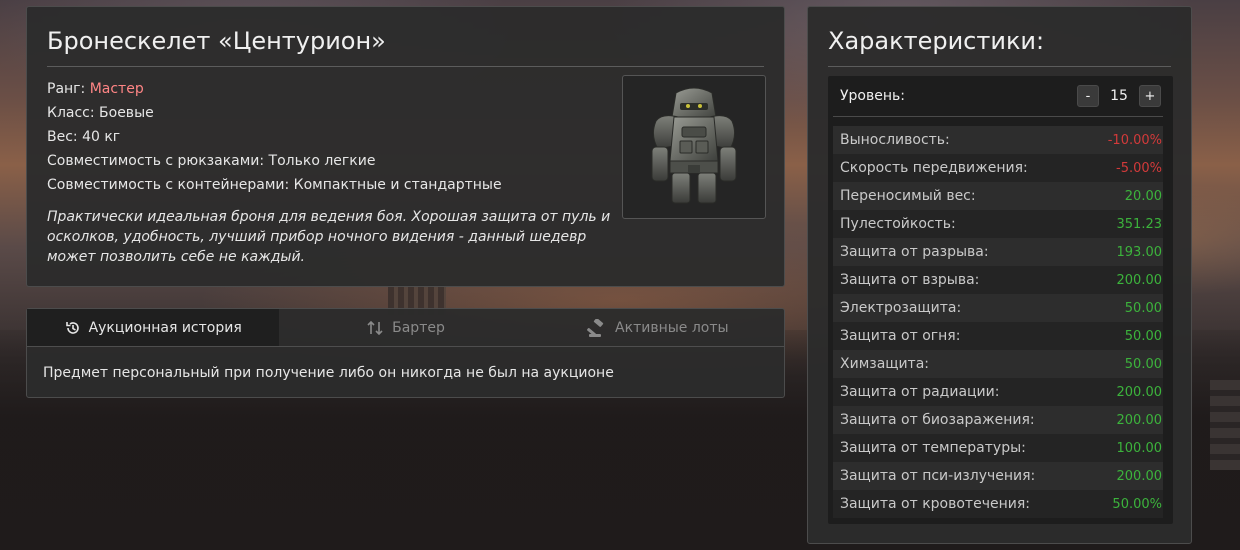 The height and width of the screenshot is (550, 1240). I want to click on armor-exoskeleton-icon, so click(694, 145).